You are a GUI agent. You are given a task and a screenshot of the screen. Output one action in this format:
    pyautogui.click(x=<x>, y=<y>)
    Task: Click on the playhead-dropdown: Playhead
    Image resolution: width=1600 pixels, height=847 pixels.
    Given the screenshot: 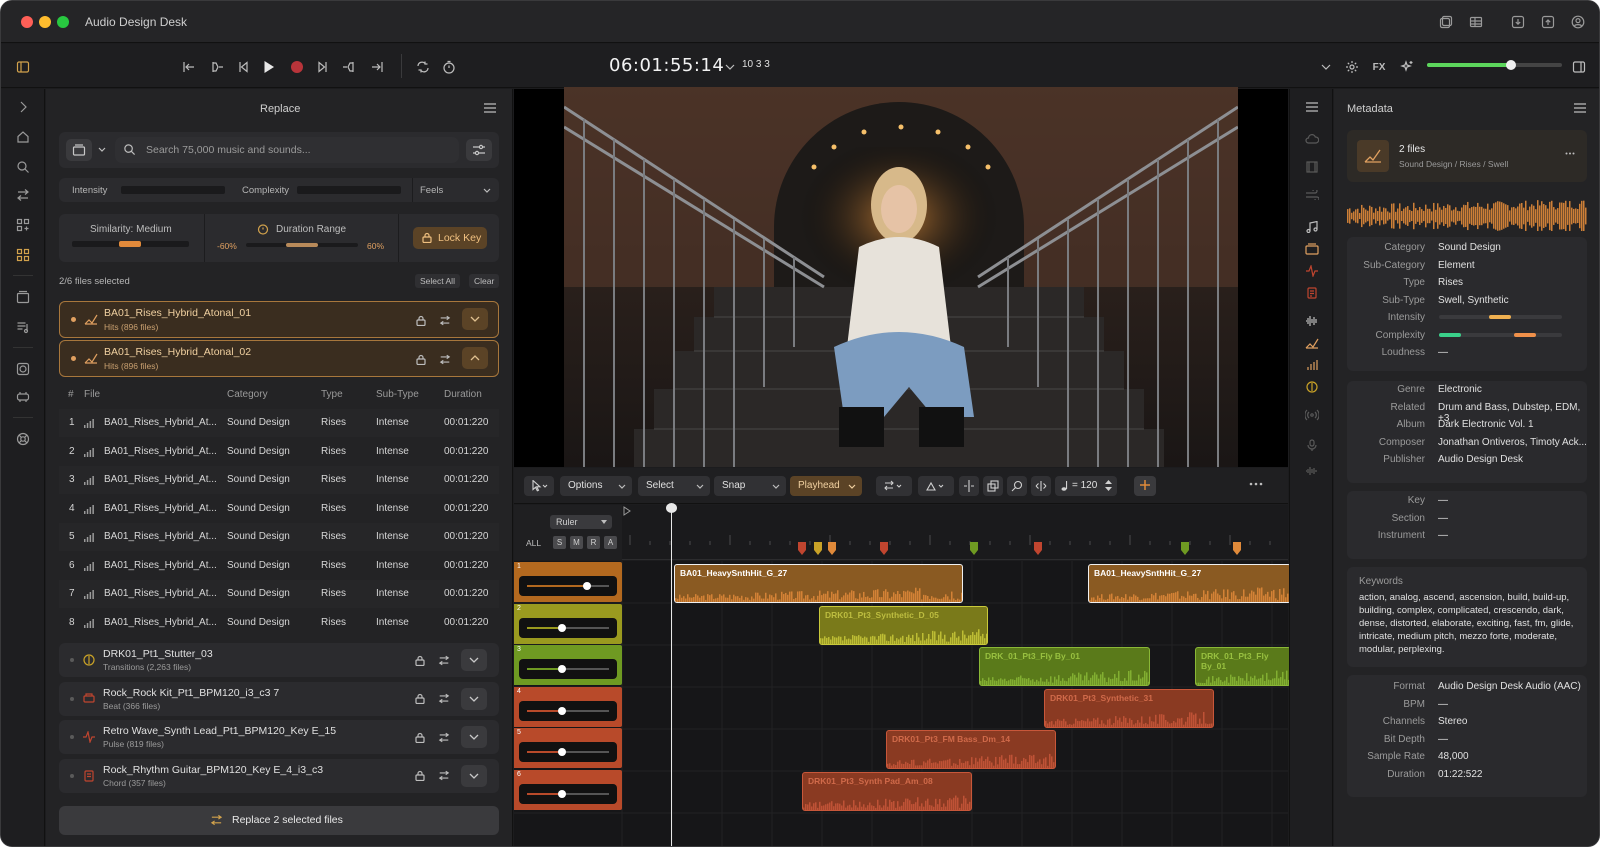 What is the action you would take?
    pyautogui.click(x=826, y=486)
    